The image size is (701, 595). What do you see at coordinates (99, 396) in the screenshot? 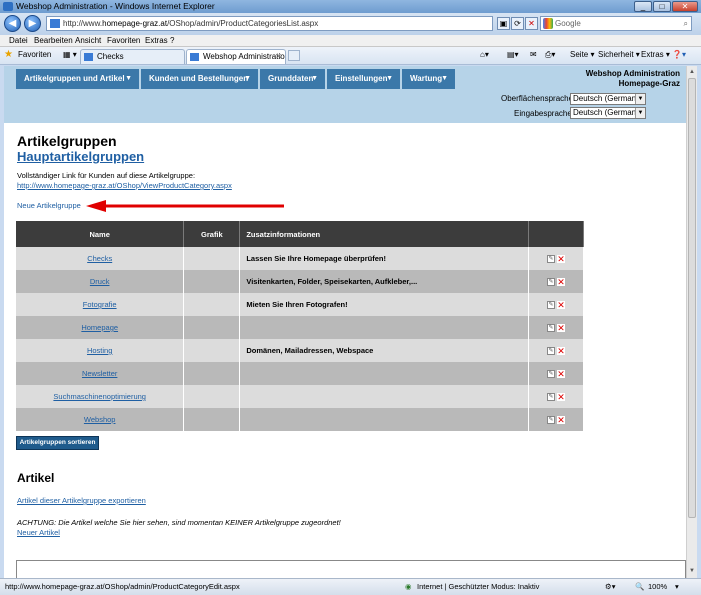
I see `category-link: Suchmaschinenoptimierung` at bounding box center [99, 396].